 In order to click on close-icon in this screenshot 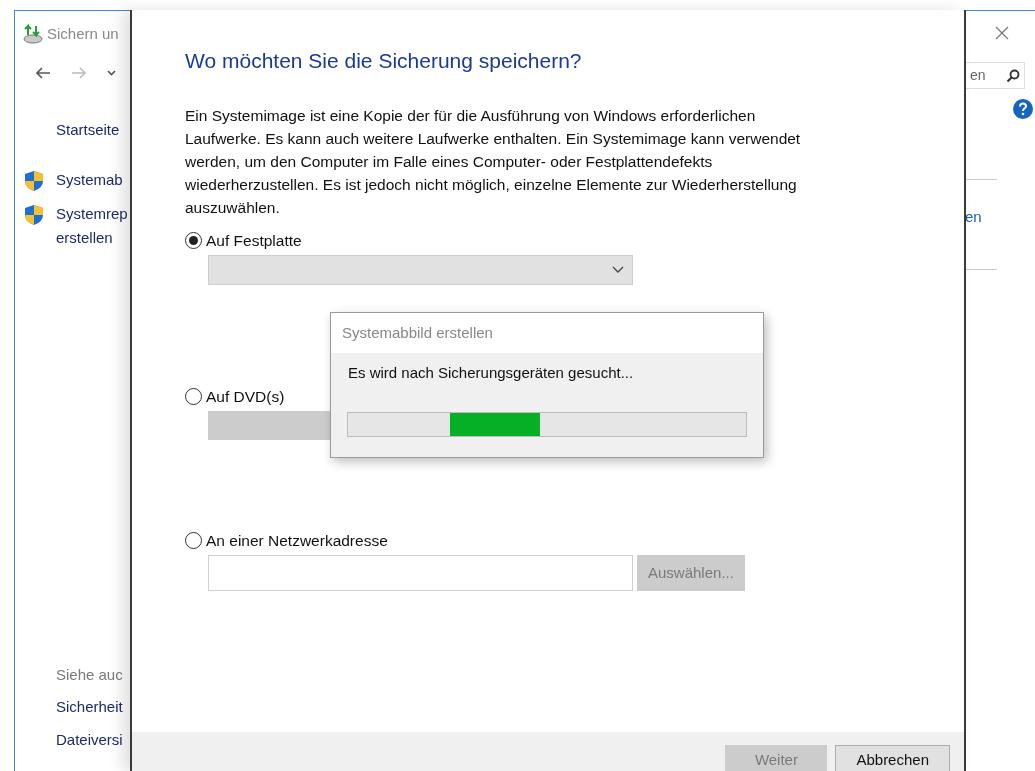, I will do `click(1002, 33)`.